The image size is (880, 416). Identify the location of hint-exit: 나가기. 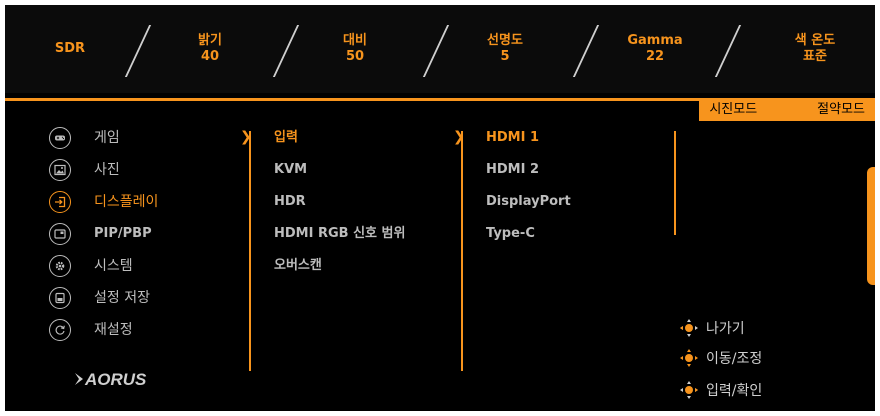
(711, 328).